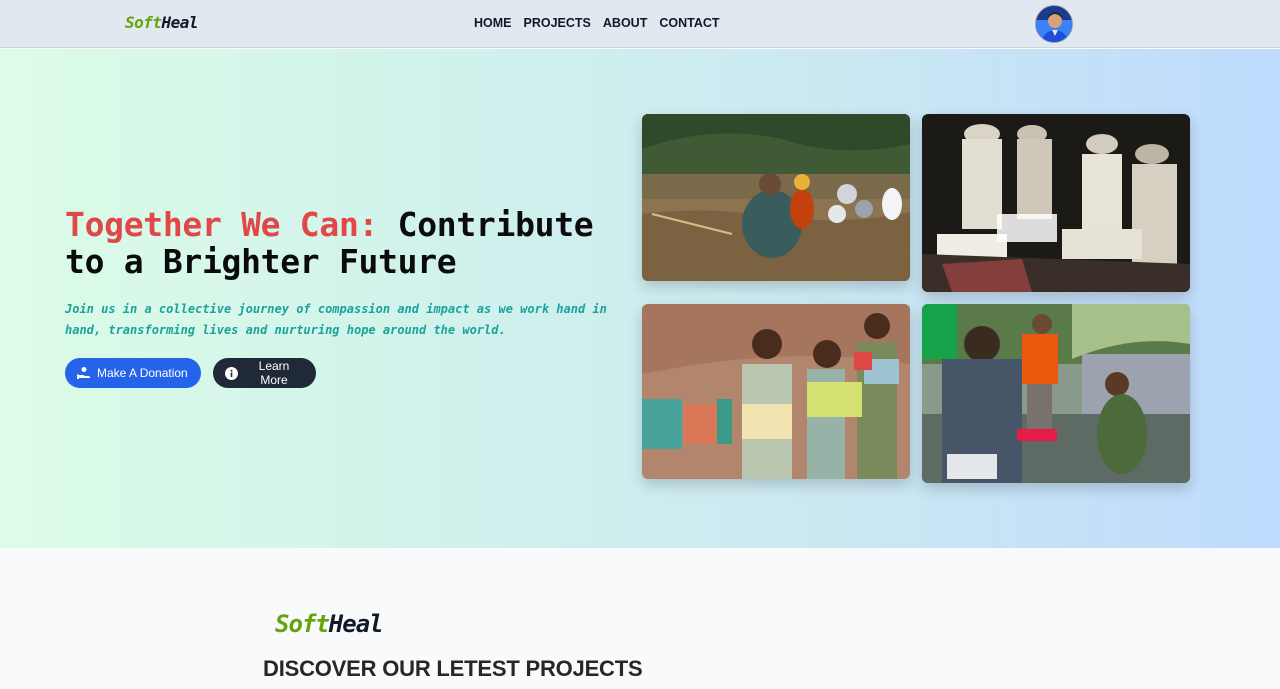 This screenshot has width=1280, height=689. What do you see at coordinates (302, 624) in the screenshot?
I see `projects-logo-soft: Soft` at bounding box center [302, 624].